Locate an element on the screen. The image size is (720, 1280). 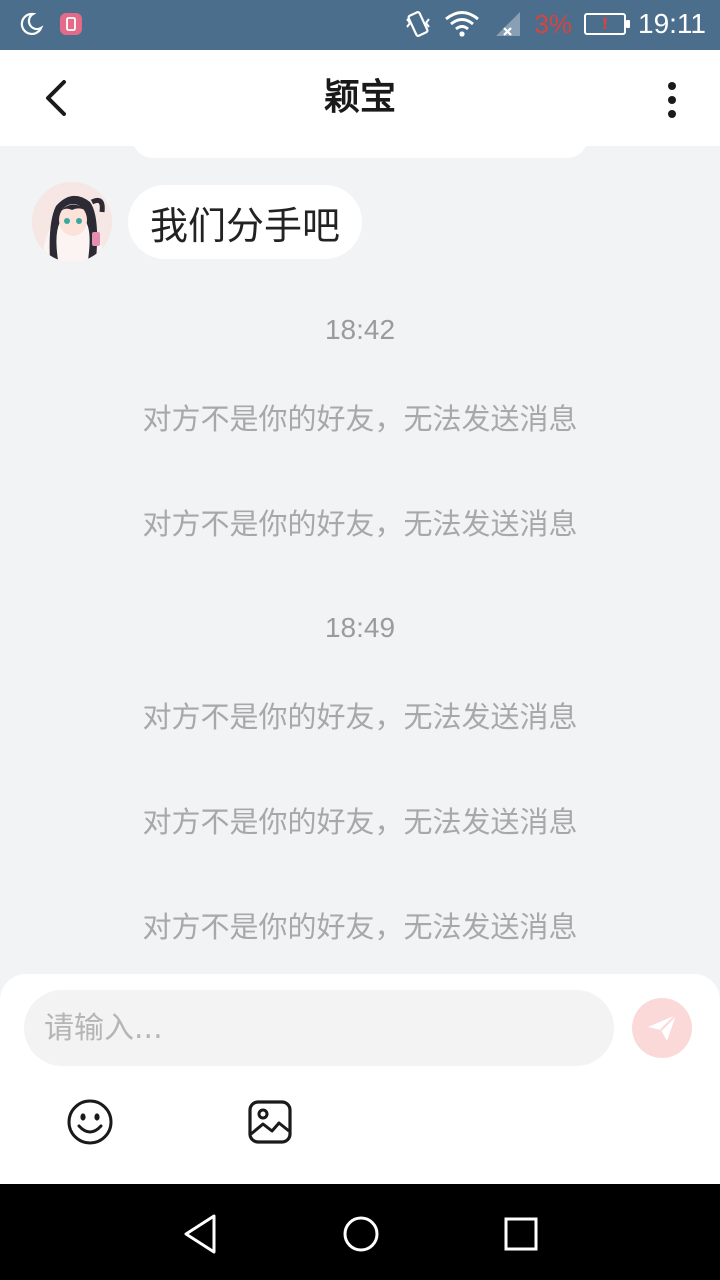
more-vertical-icon is located at coordinates (672, 100).